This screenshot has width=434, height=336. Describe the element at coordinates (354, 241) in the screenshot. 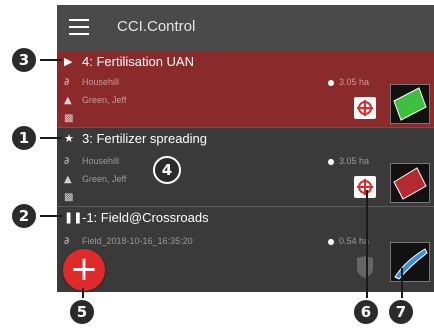

I see `task-area: 0.54 ha` at that location.